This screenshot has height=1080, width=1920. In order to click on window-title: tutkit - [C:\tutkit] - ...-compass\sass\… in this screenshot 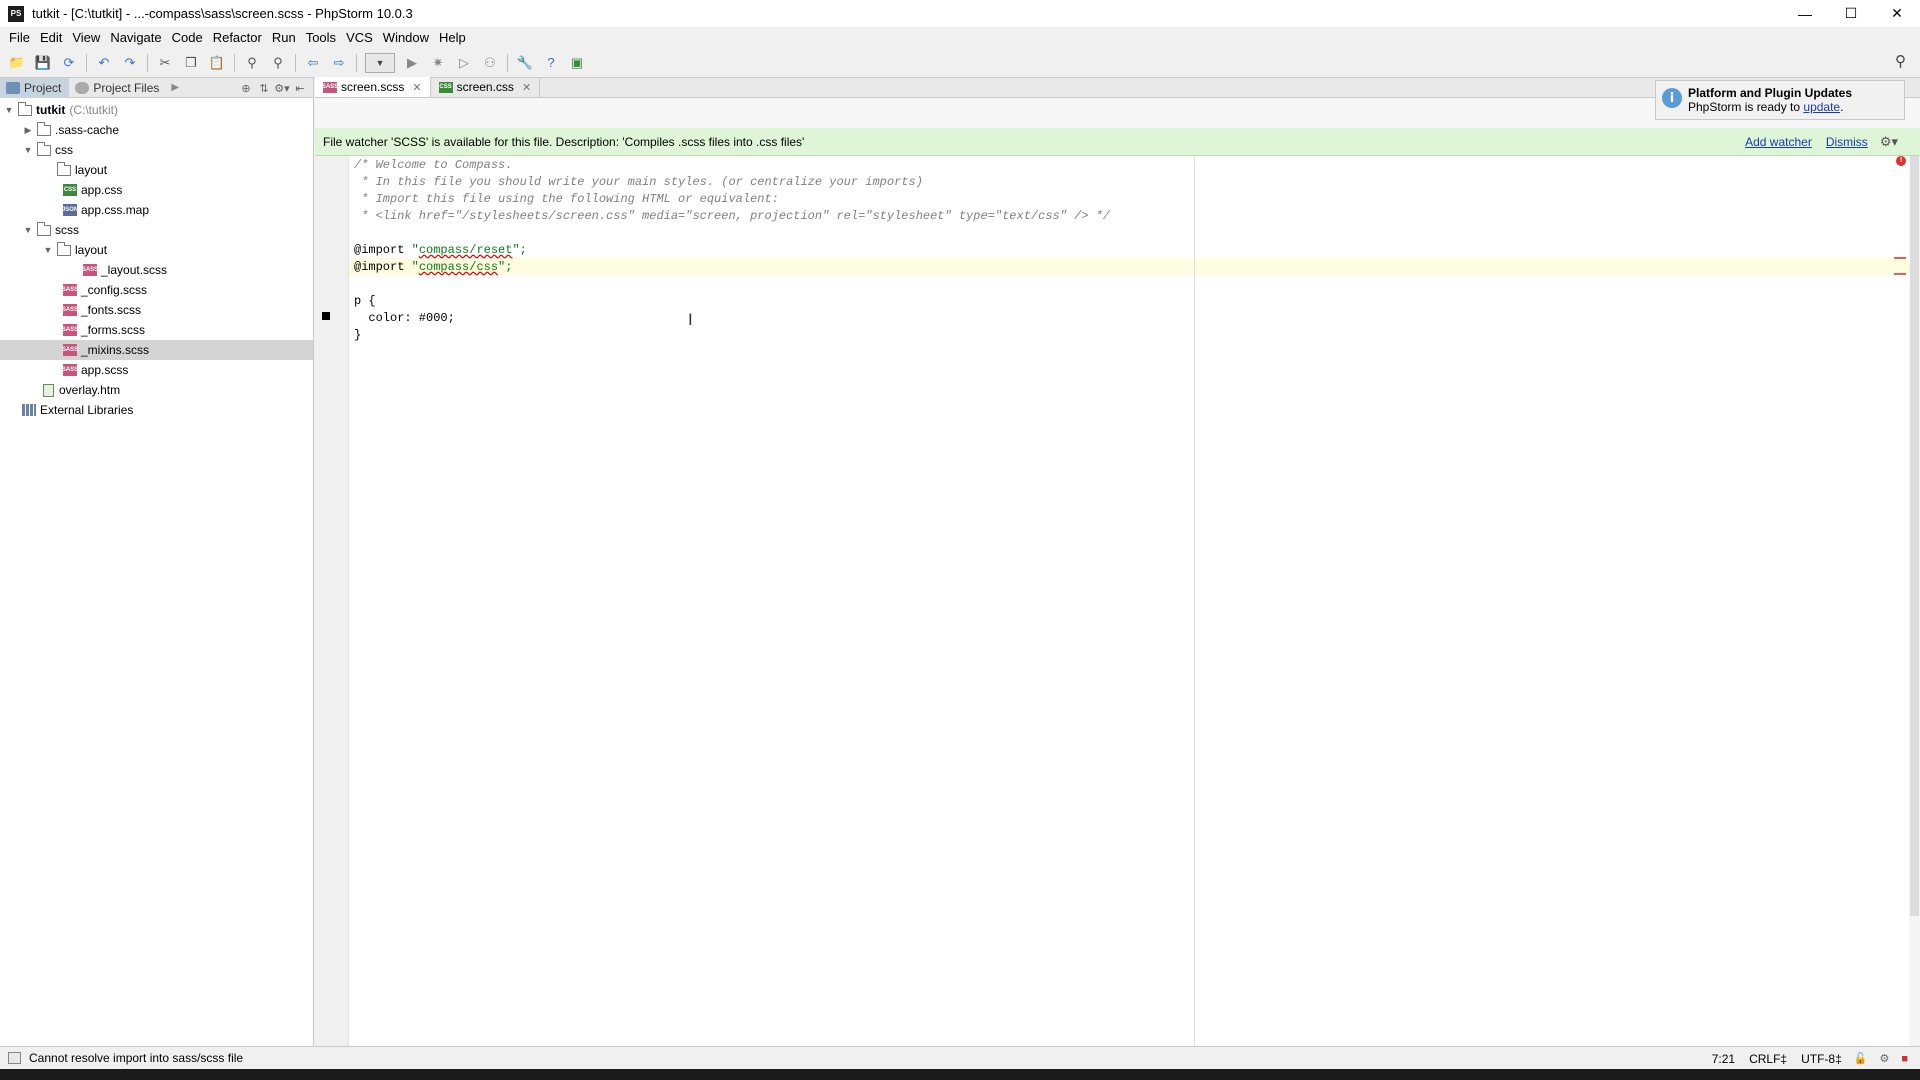, I will do `click(222, 13)`.